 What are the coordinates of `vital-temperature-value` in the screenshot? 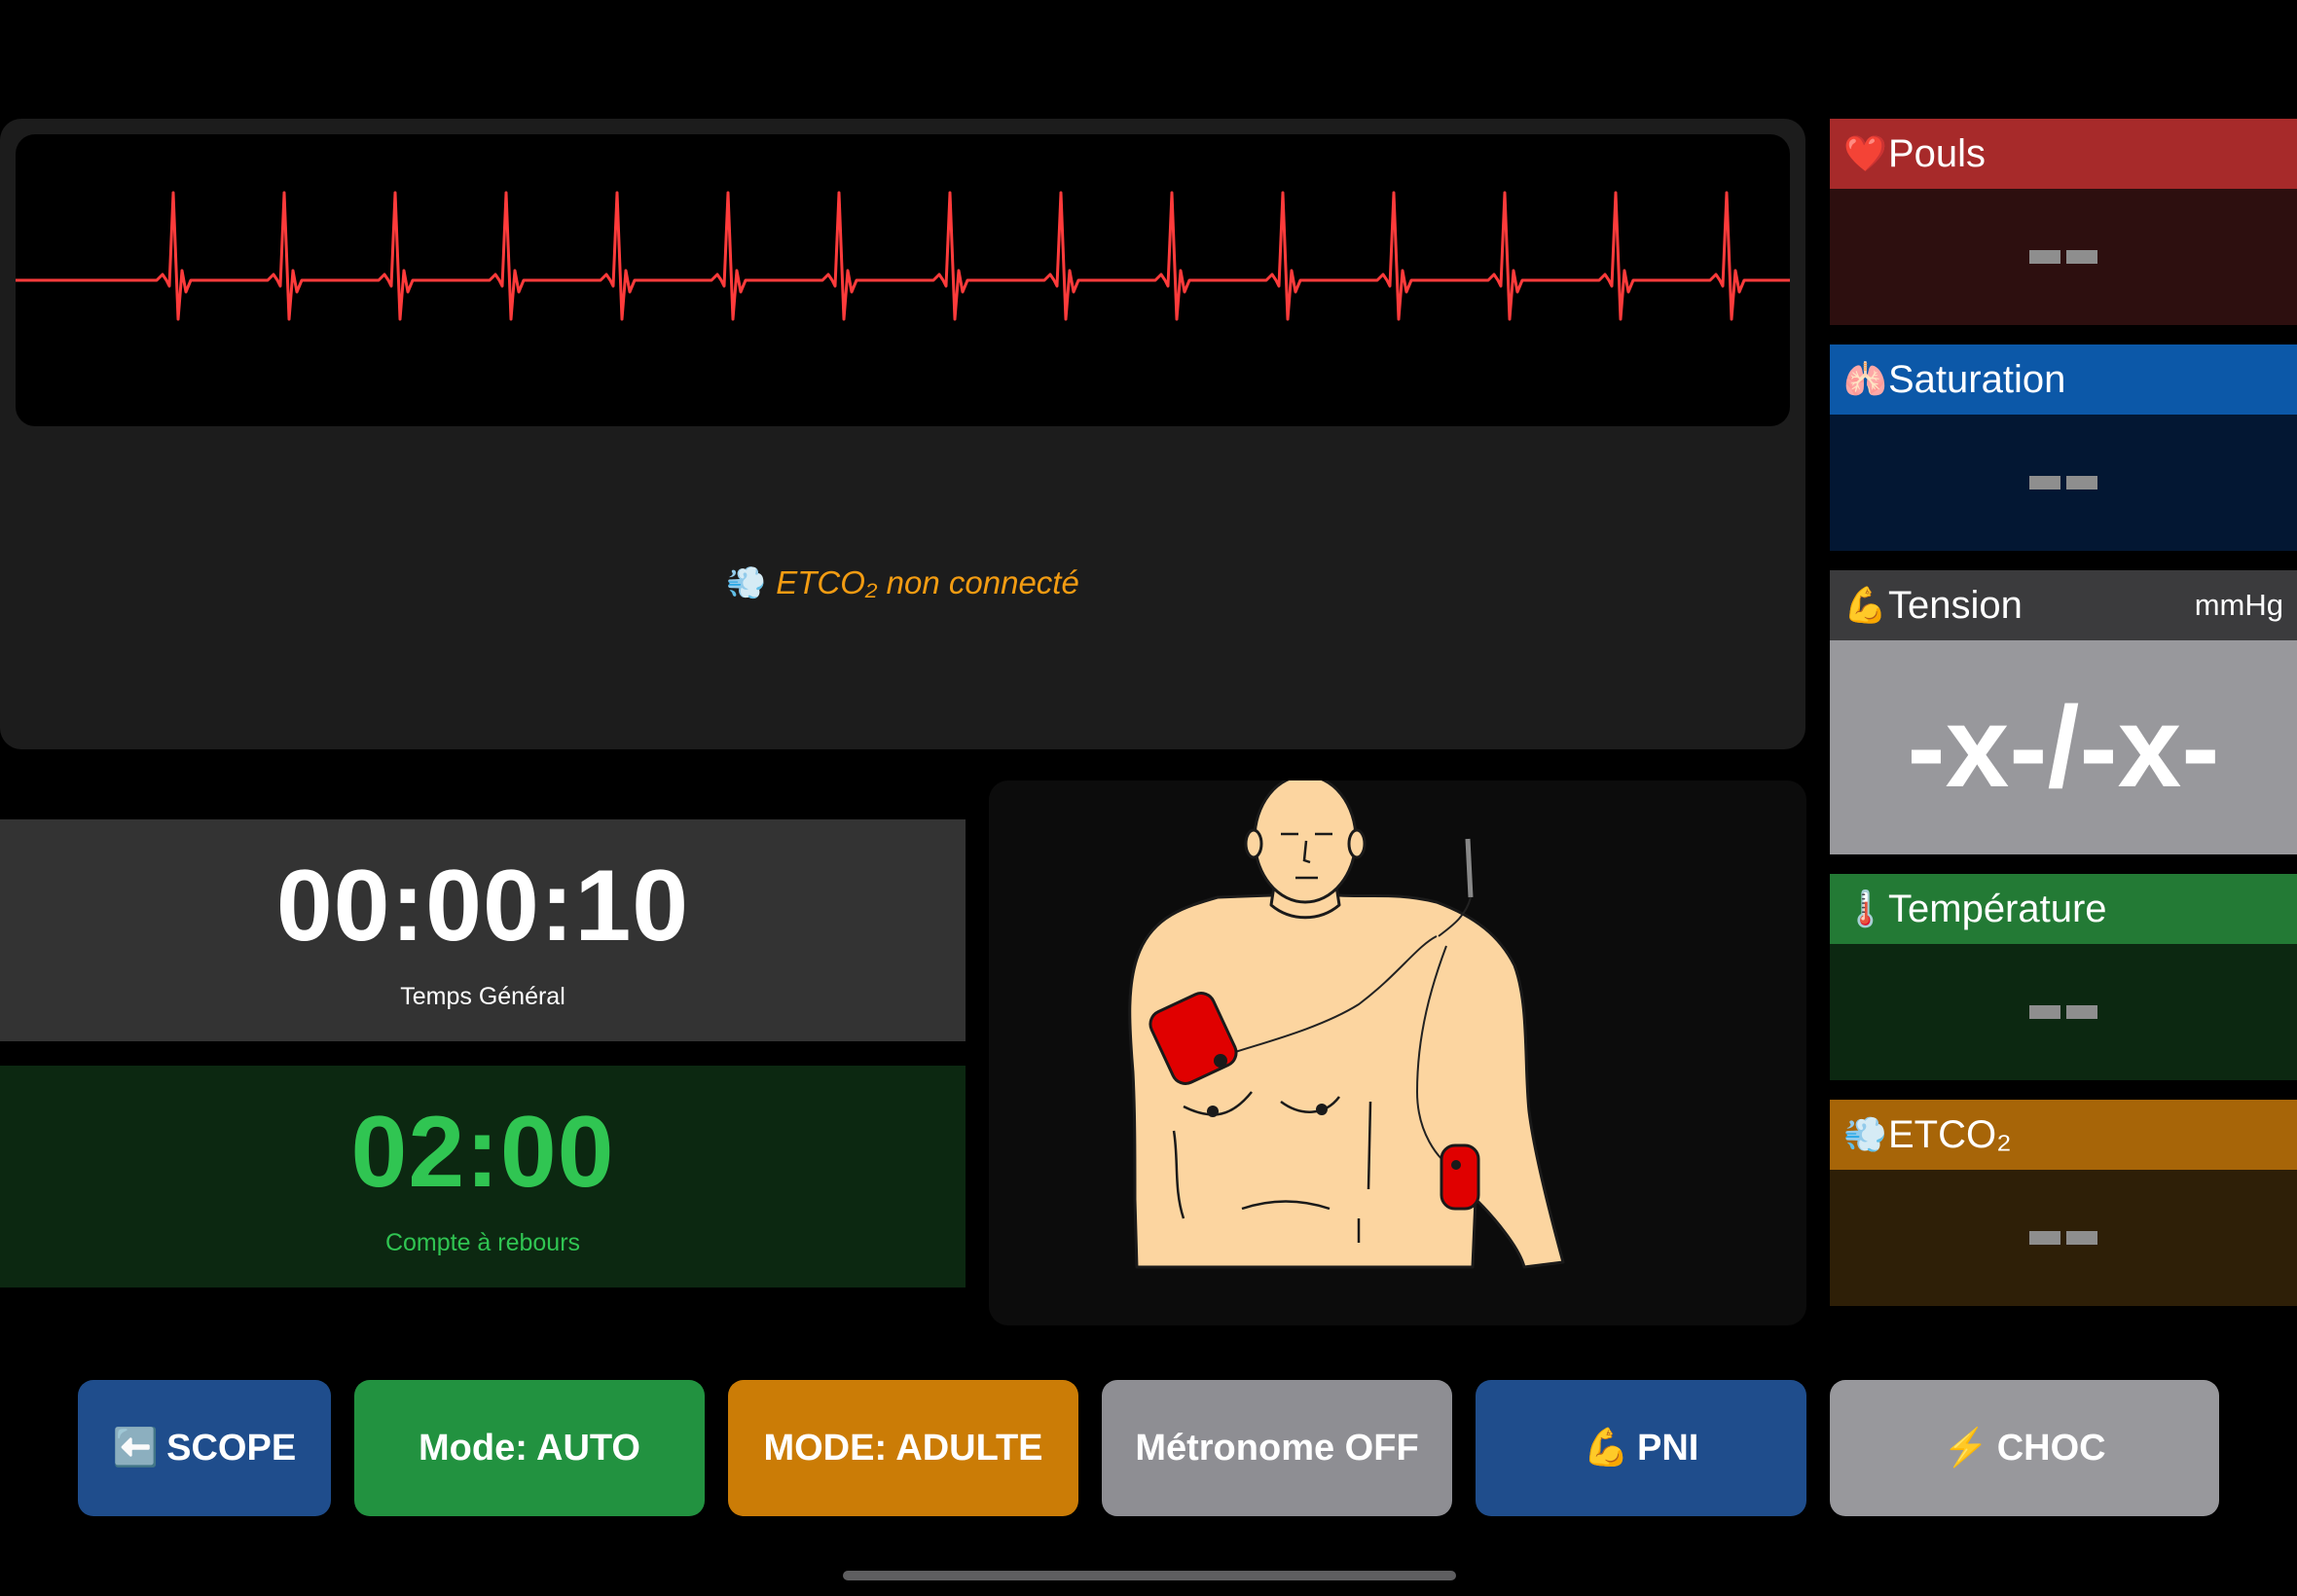 It's located at (2063, 1012).